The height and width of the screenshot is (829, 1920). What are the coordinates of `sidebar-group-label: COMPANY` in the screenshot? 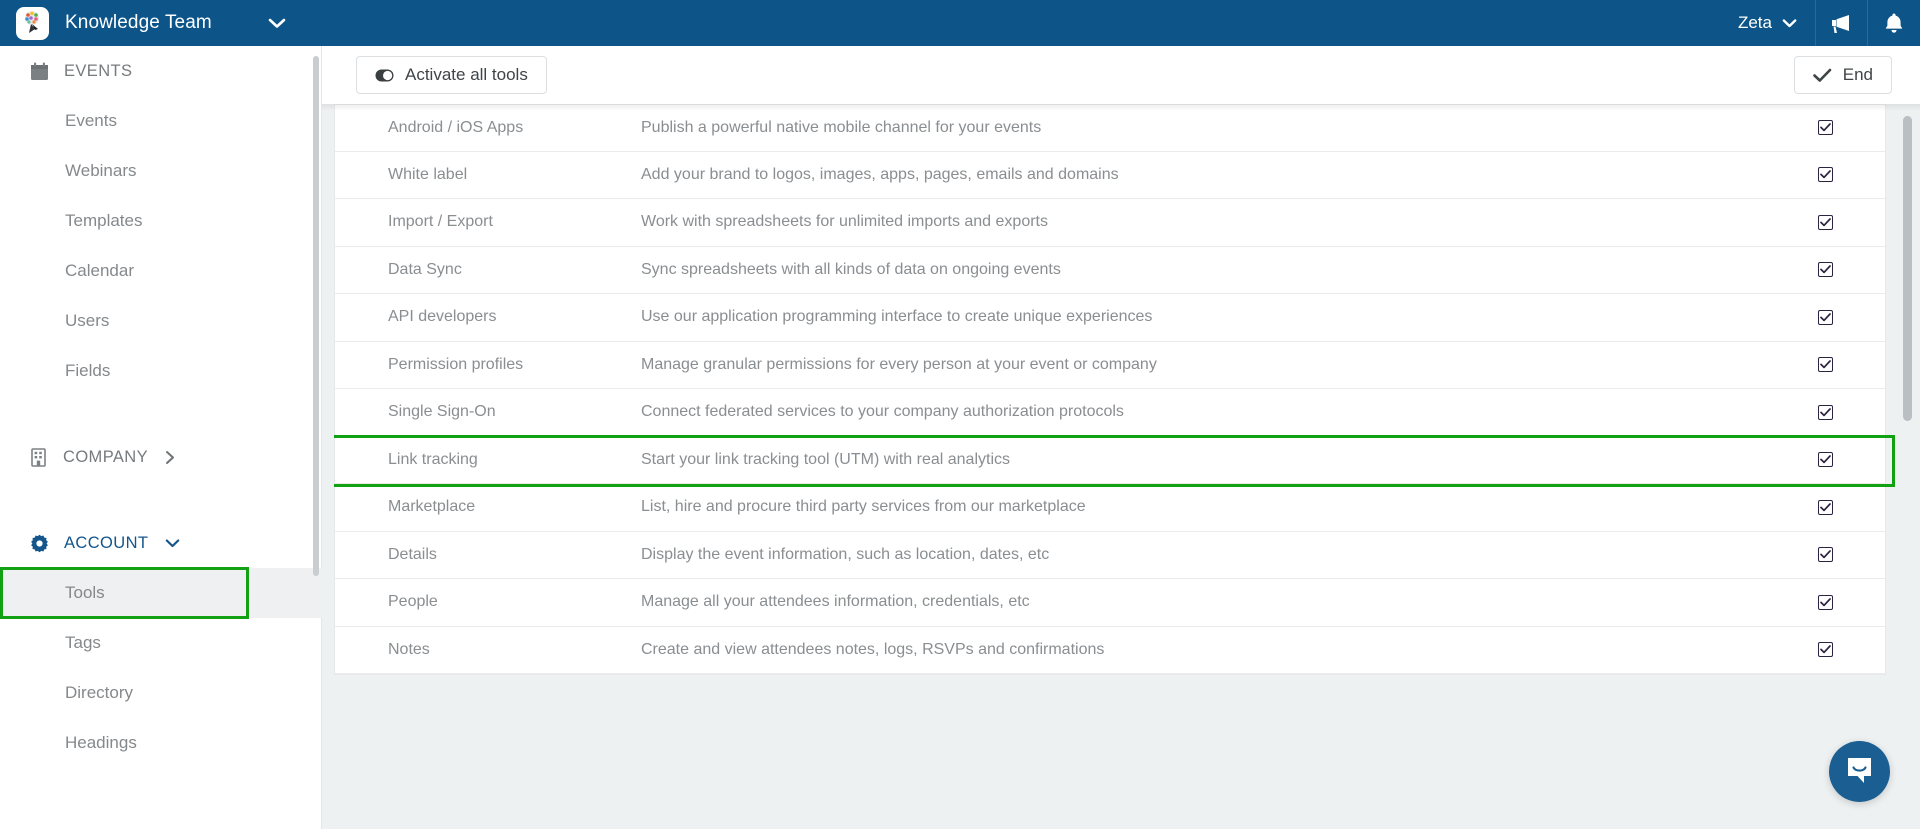 It's located at (106, 456).